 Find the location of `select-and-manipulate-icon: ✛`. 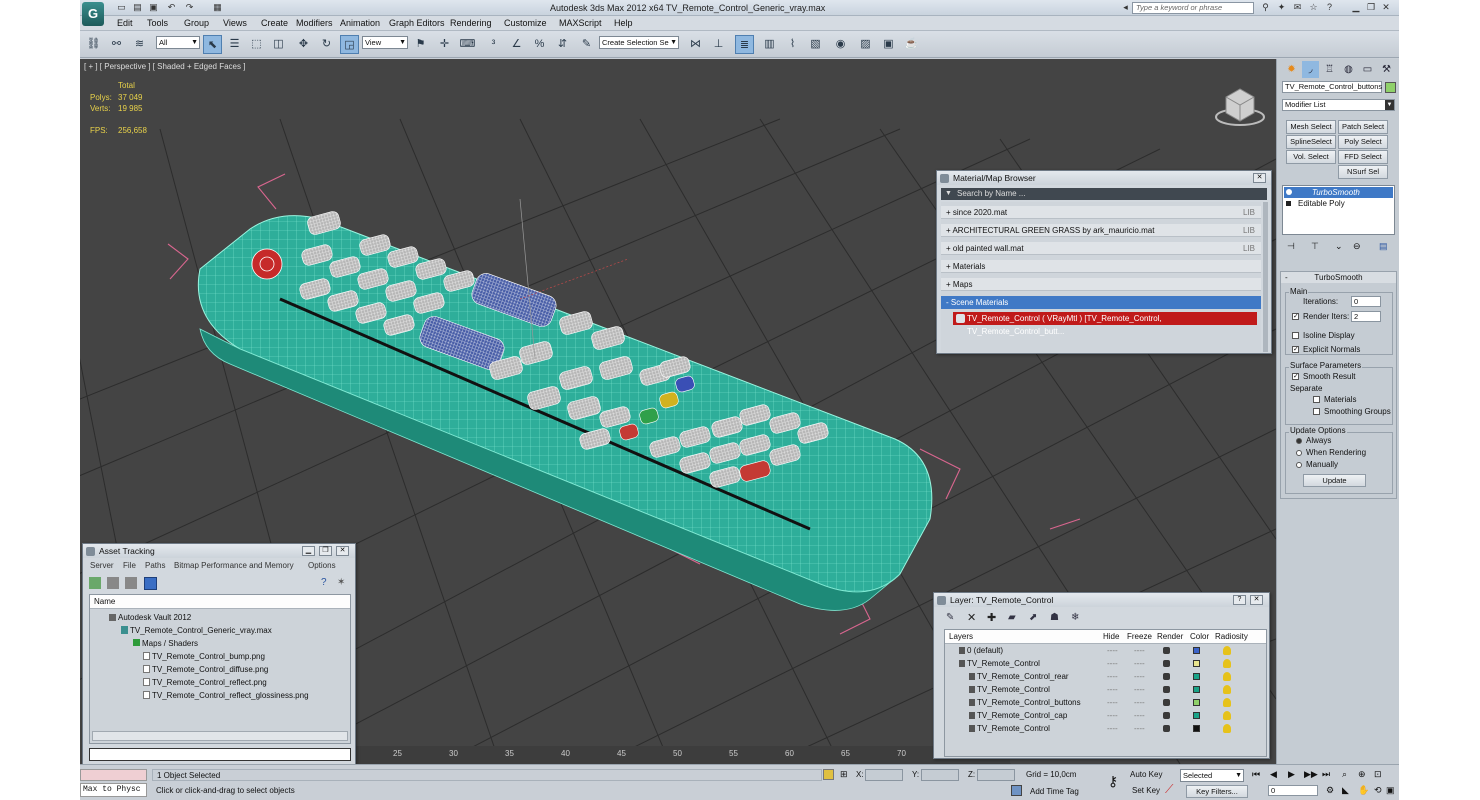

select-and-manipulate-icon: ✛ is located at coordinates (444, 44).